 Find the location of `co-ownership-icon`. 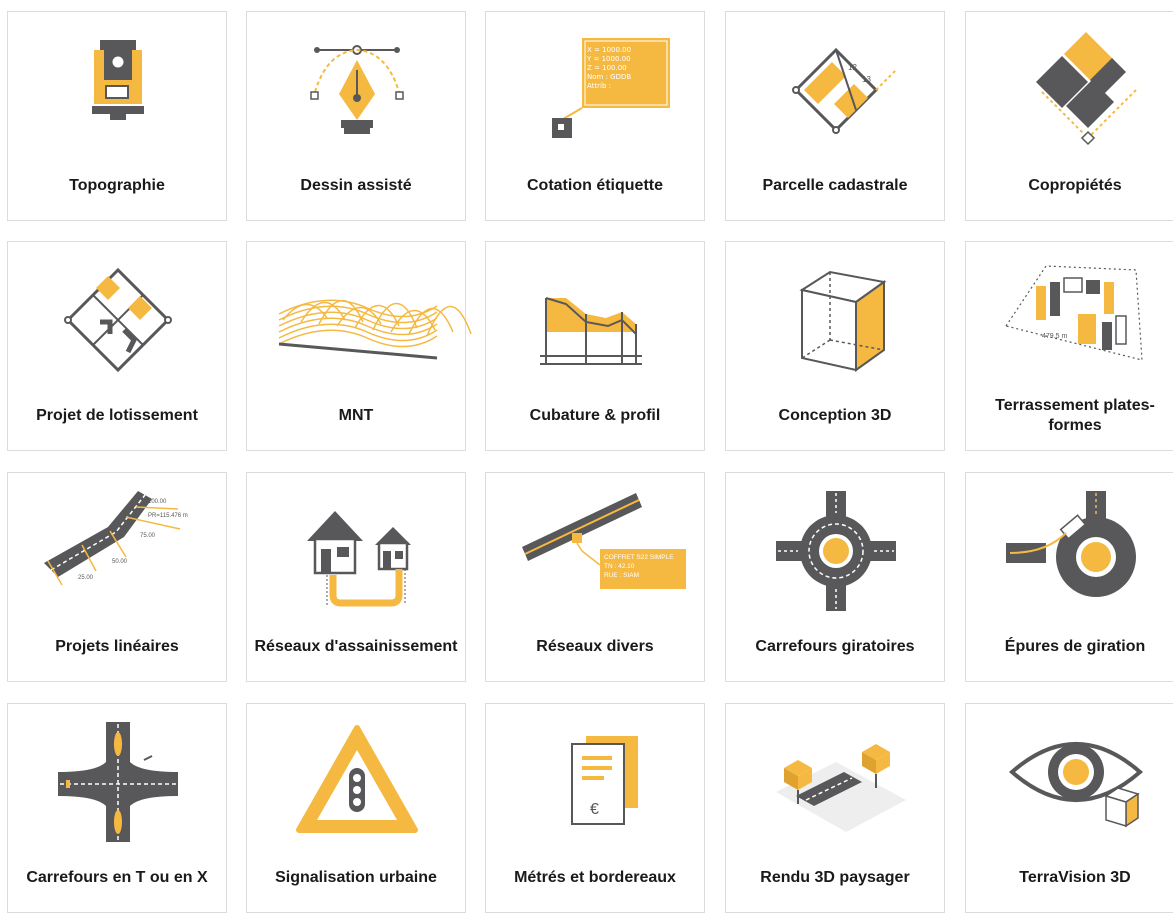

co-ownership-icon is located at coordinates (1086, 89).